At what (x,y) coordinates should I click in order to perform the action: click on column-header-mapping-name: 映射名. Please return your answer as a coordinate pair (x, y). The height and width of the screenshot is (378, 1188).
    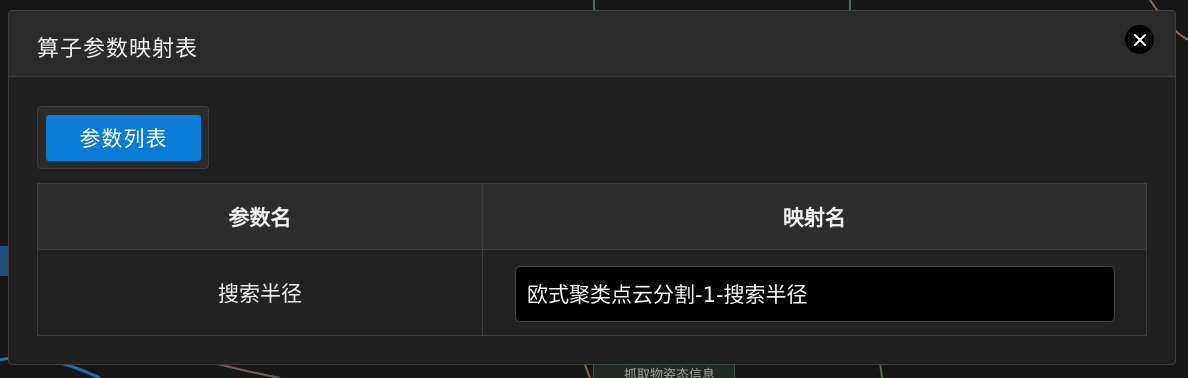
    Looking at the image, I should click on (814, 216).